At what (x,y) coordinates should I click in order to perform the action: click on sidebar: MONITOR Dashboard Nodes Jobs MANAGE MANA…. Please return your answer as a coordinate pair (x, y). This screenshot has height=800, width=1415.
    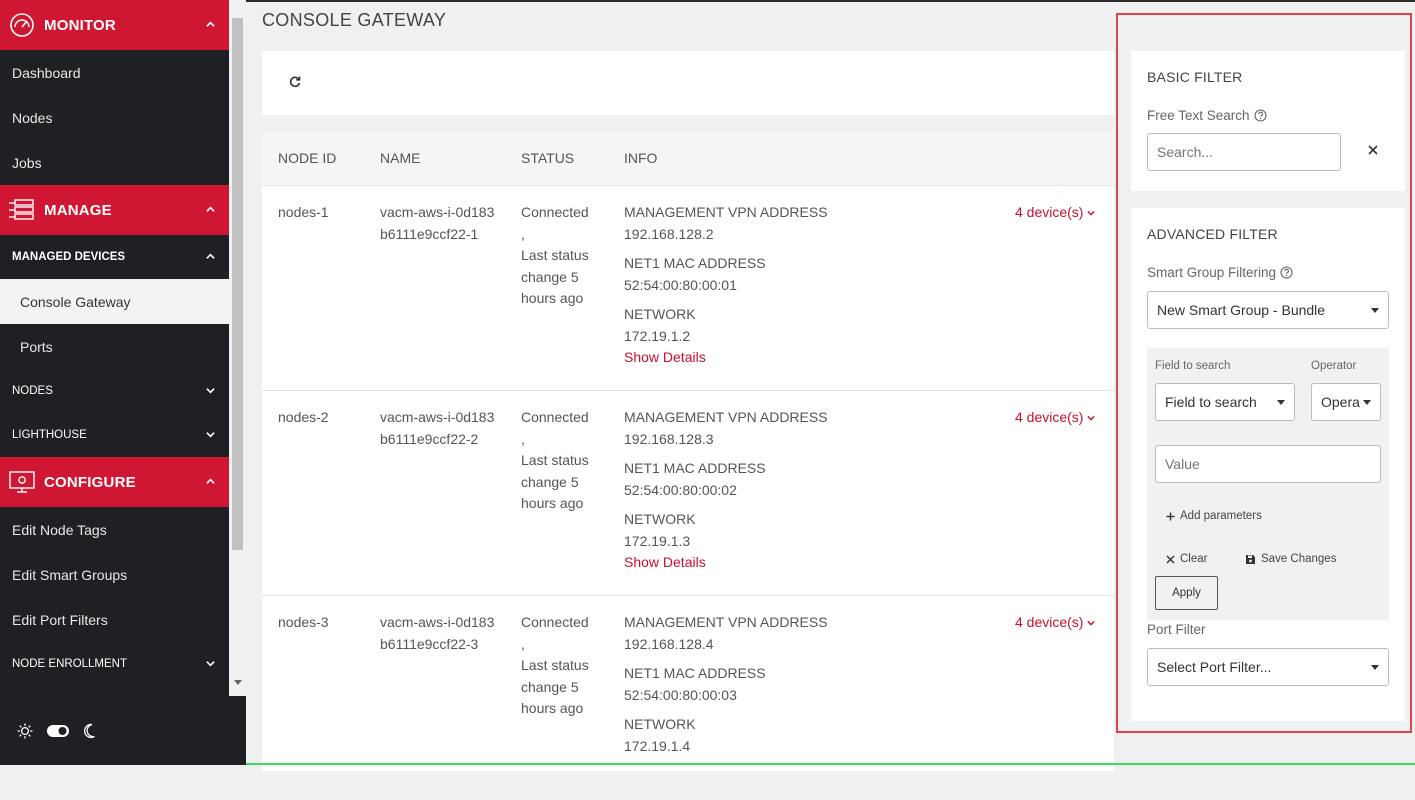
    Looking at the image, I should click on (114, 348).